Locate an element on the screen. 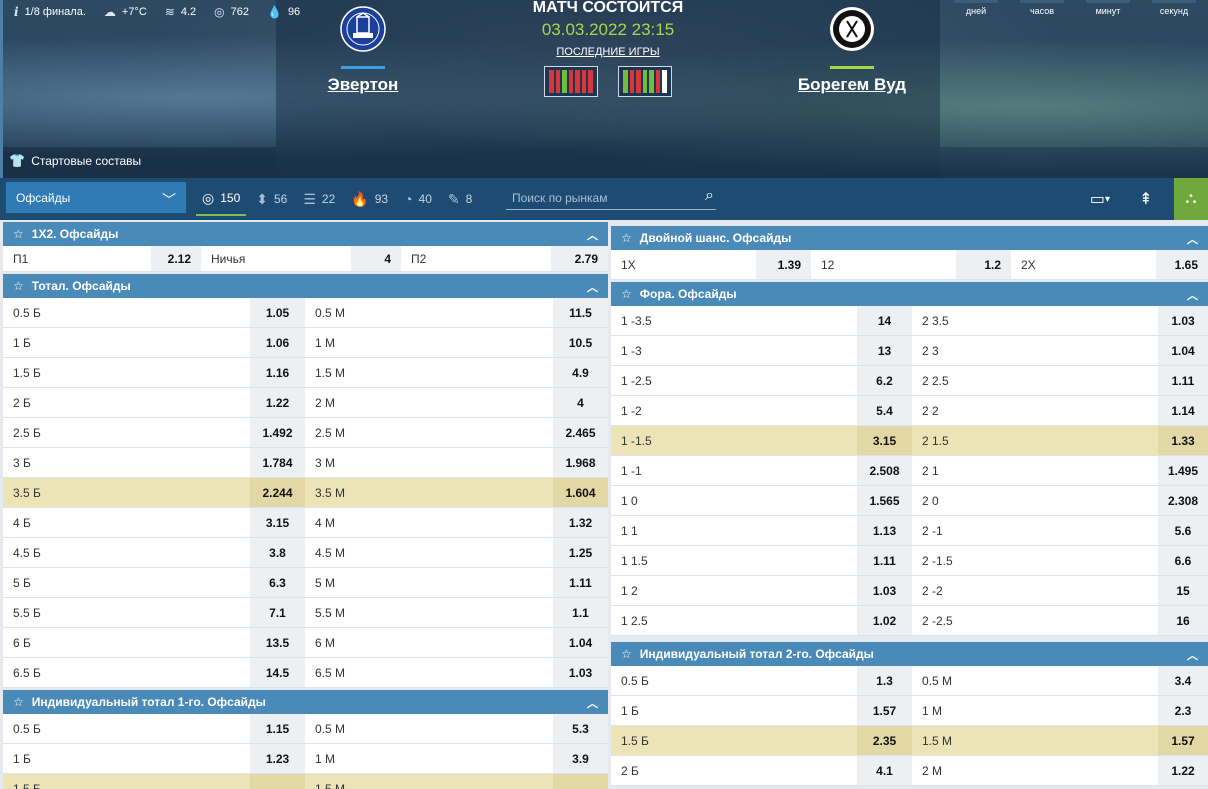 This screenshot has height=789, width=1208. stats-button: ⛬ is located at coordinates (1191, 199).